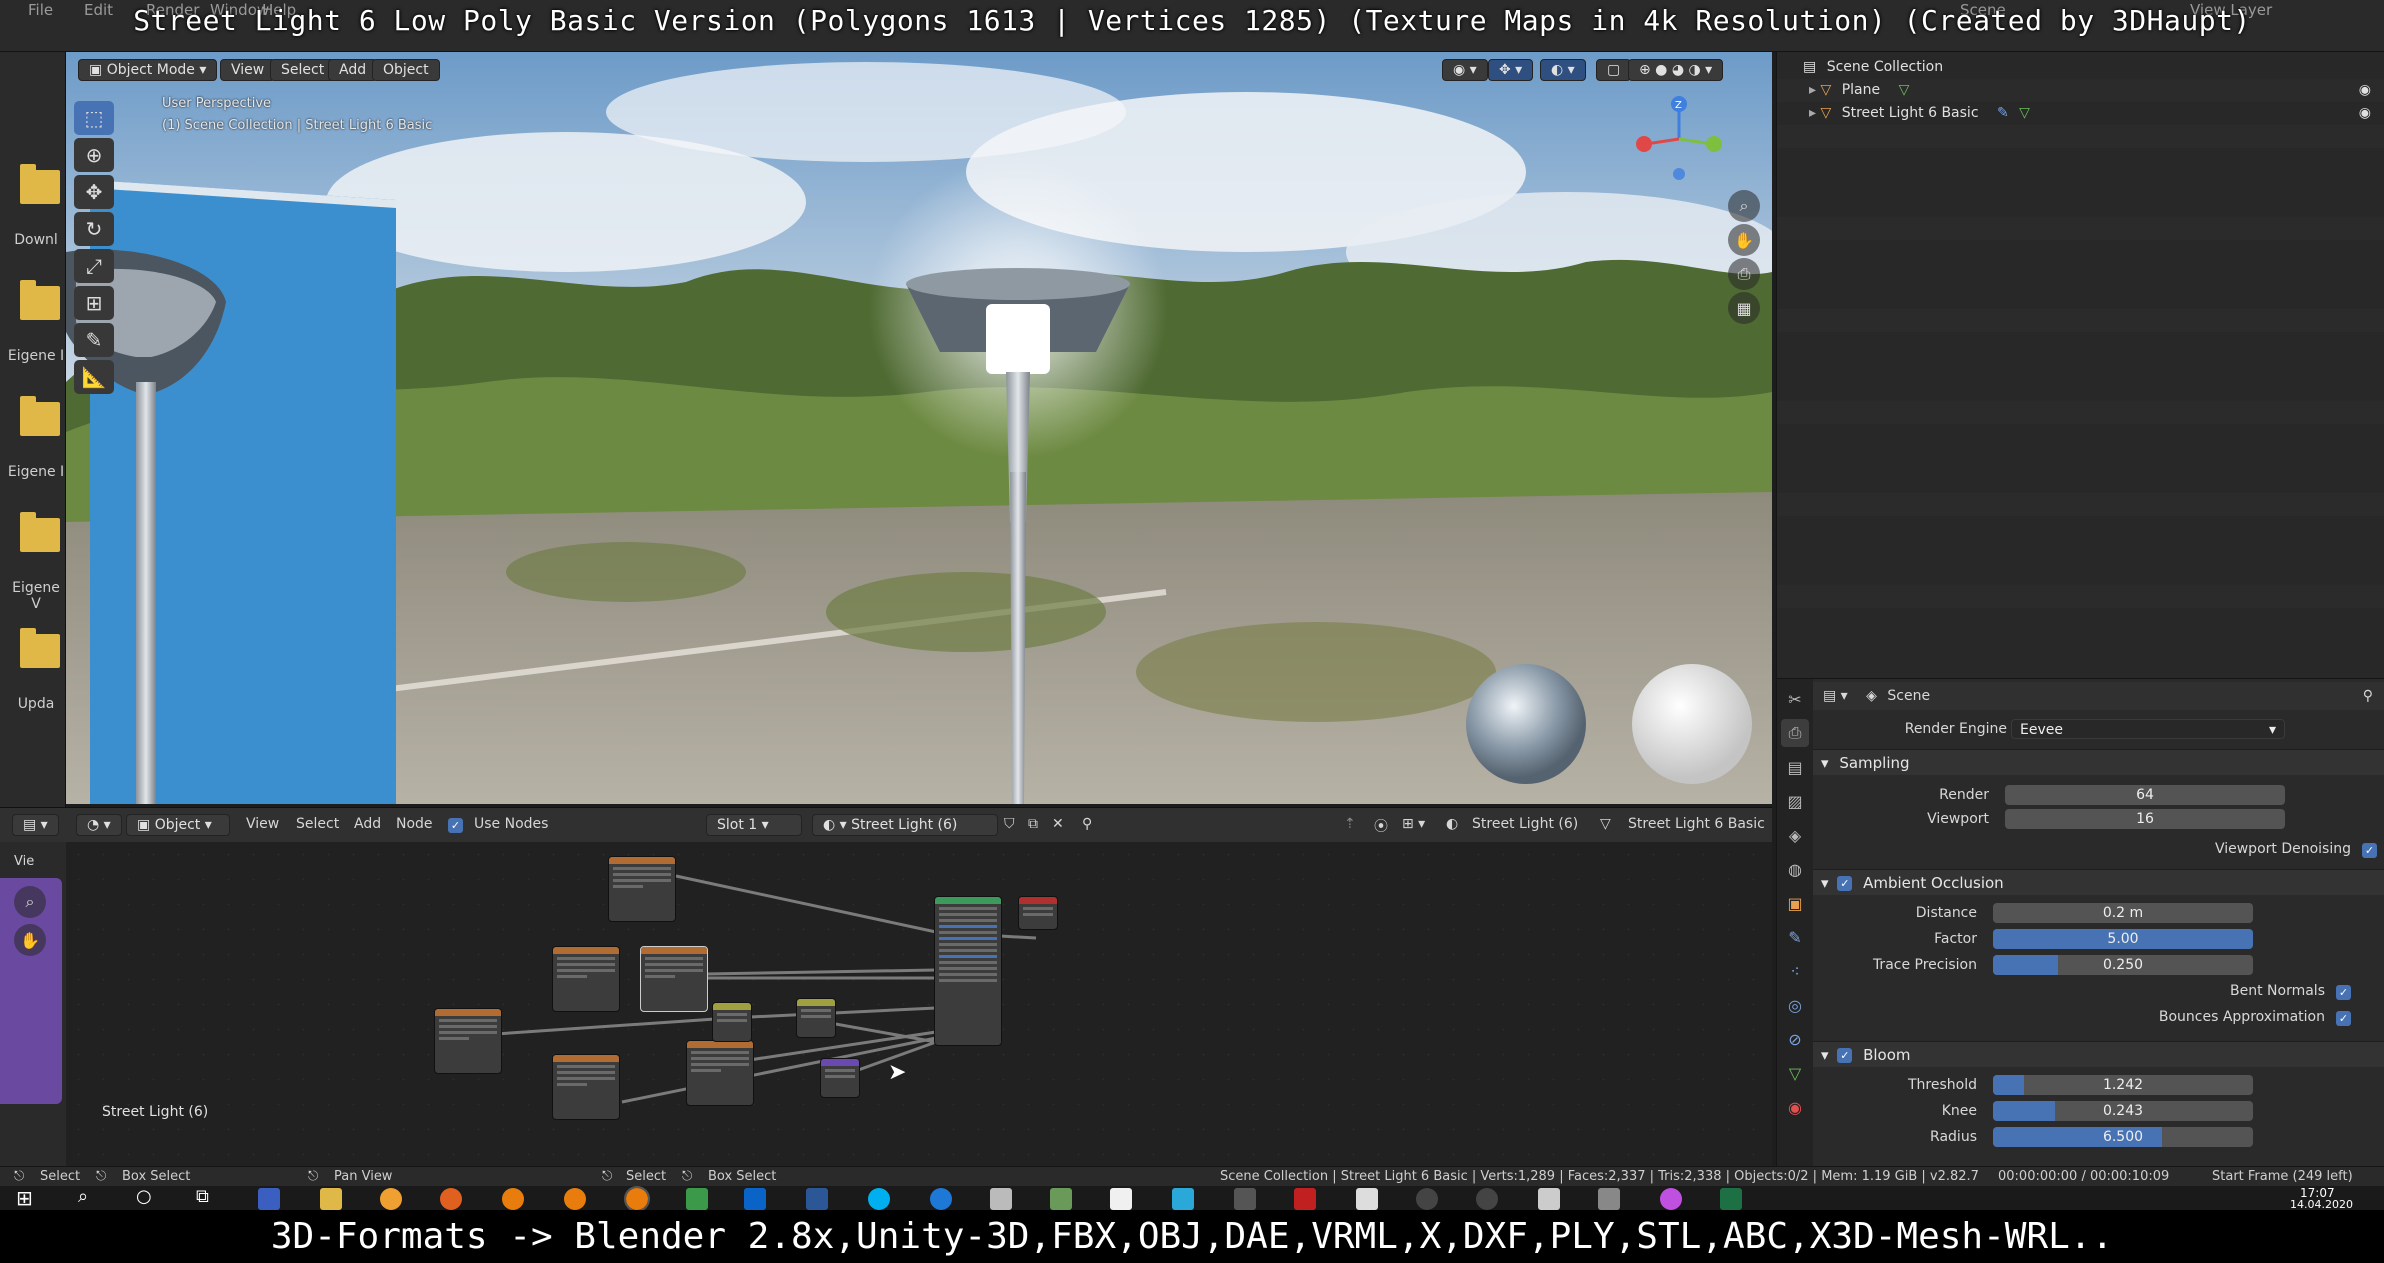 This screenshot has height=1263, width=2384. What do you see at coordinates (2343, 992) in the screenshot?
I see `bent-normals-checkbox: ✓` at bounding box center [2343, 992].